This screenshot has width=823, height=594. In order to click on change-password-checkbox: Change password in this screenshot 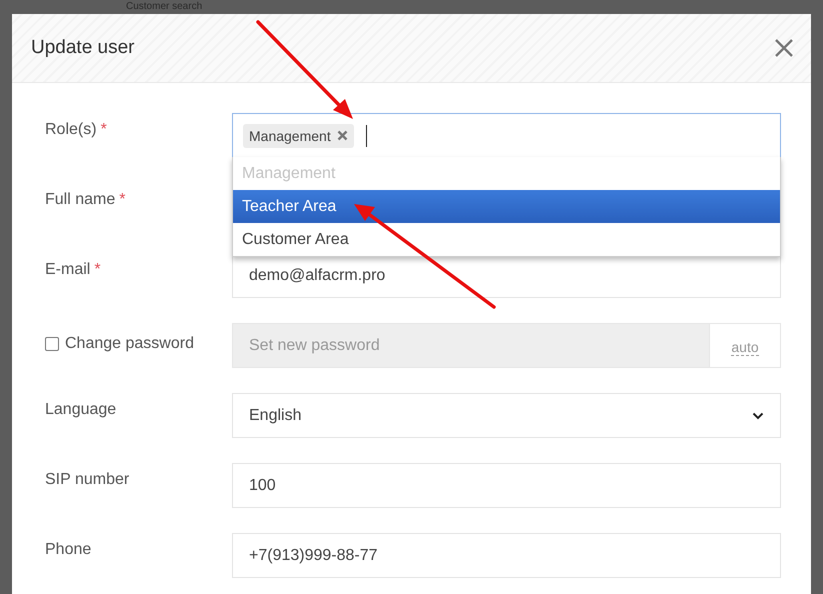, I will do `click(119, 344)`.